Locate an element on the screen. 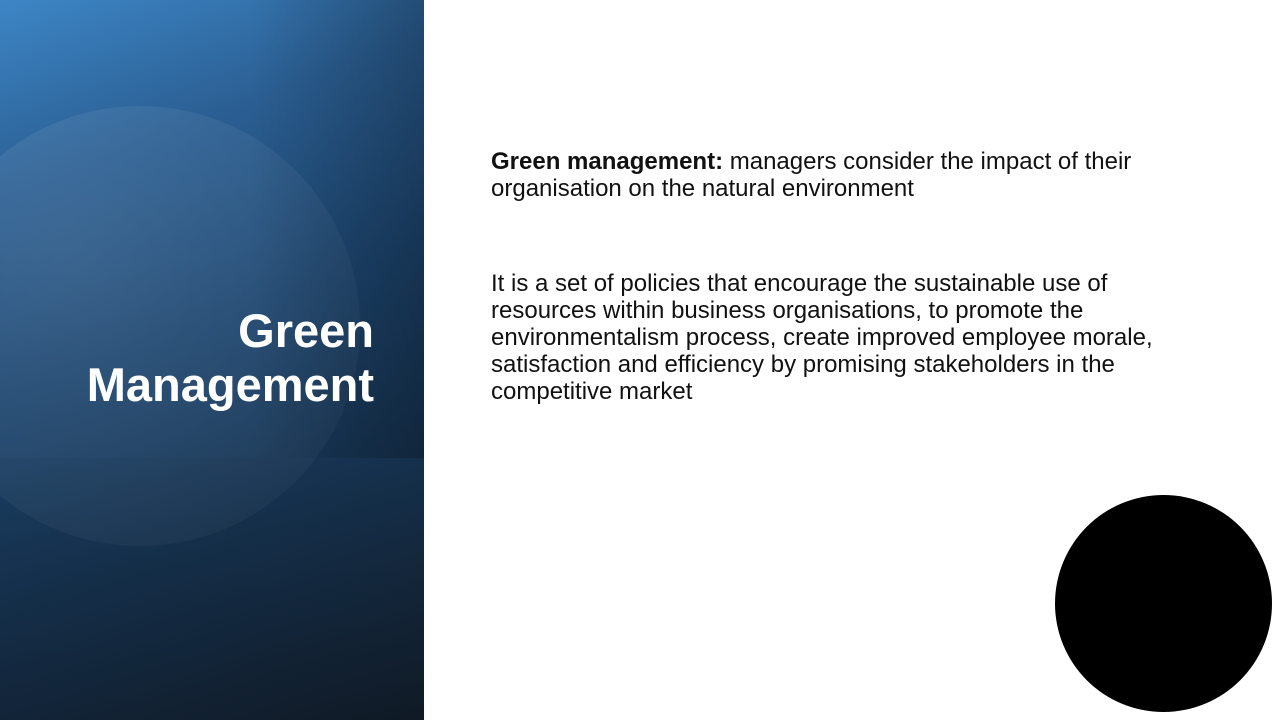 Image resolution: width=1280 pixels, height=720 pixels. decorative-black-circle is located at coordinates (1163, 603).